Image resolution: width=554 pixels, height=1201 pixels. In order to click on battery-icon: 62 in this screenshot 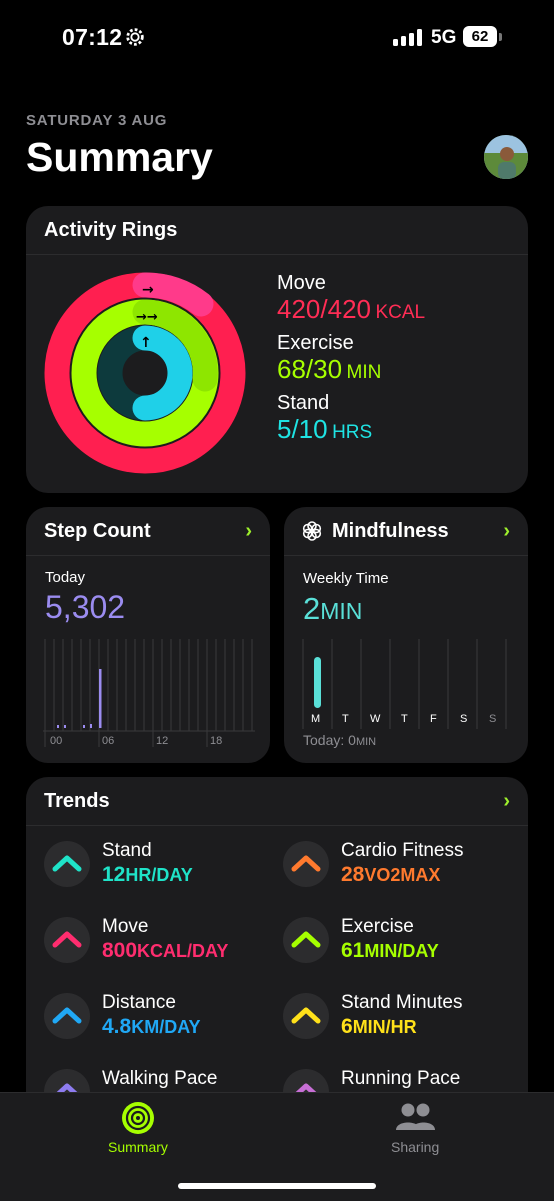, I will do `click(480, 36)`.